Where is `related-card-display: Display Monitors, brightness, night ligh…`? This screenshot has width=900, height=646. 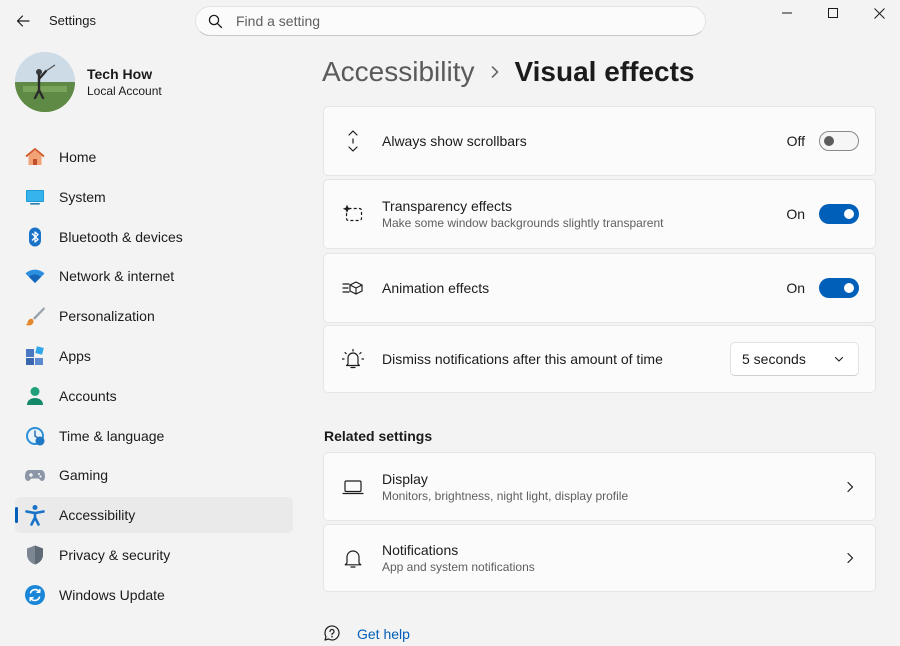 related-card-display: Display Monitors, brightness, night ligh… is located at coordinates (599, 486).